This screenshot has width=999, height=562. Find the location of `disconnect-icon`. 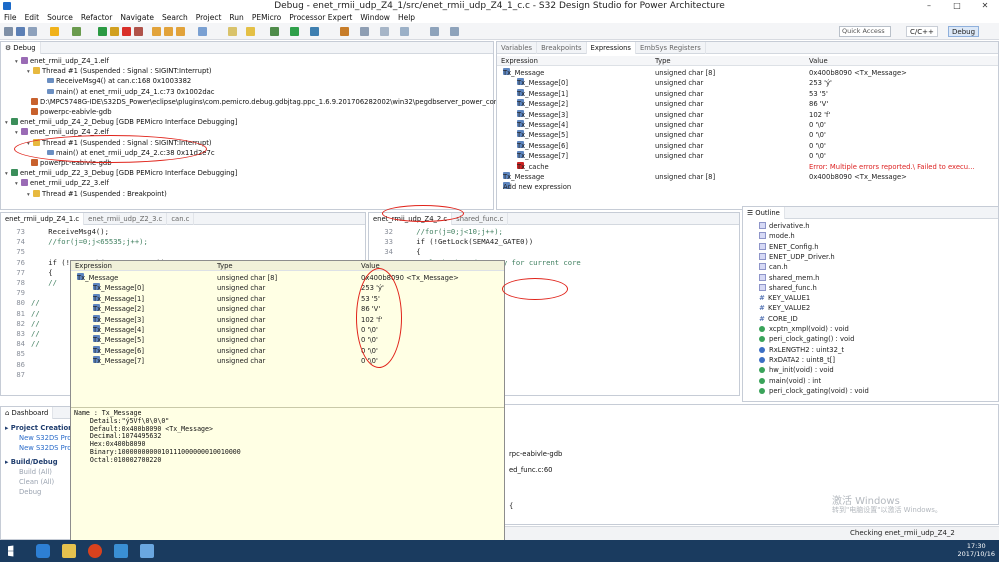

disconnect-icon is located at coordinates (138, 31).